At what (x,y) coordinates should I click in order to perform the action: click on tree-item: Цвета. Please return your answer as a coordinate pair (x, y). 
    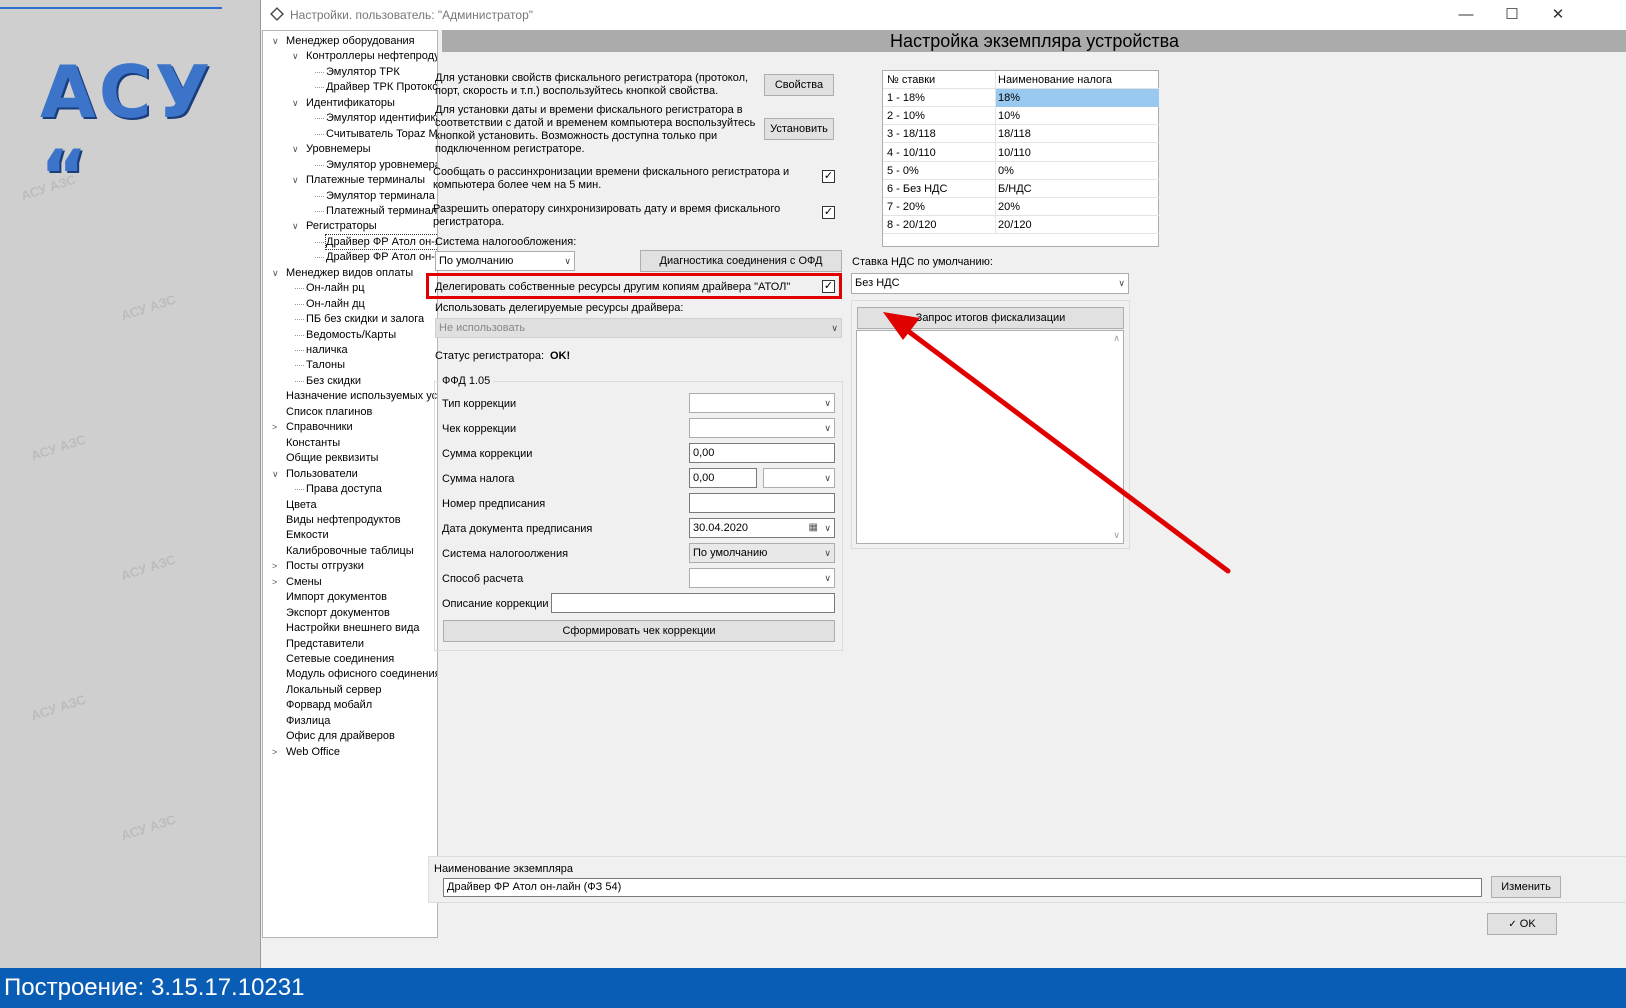
    Looking at the image, I should click on (301, 505).